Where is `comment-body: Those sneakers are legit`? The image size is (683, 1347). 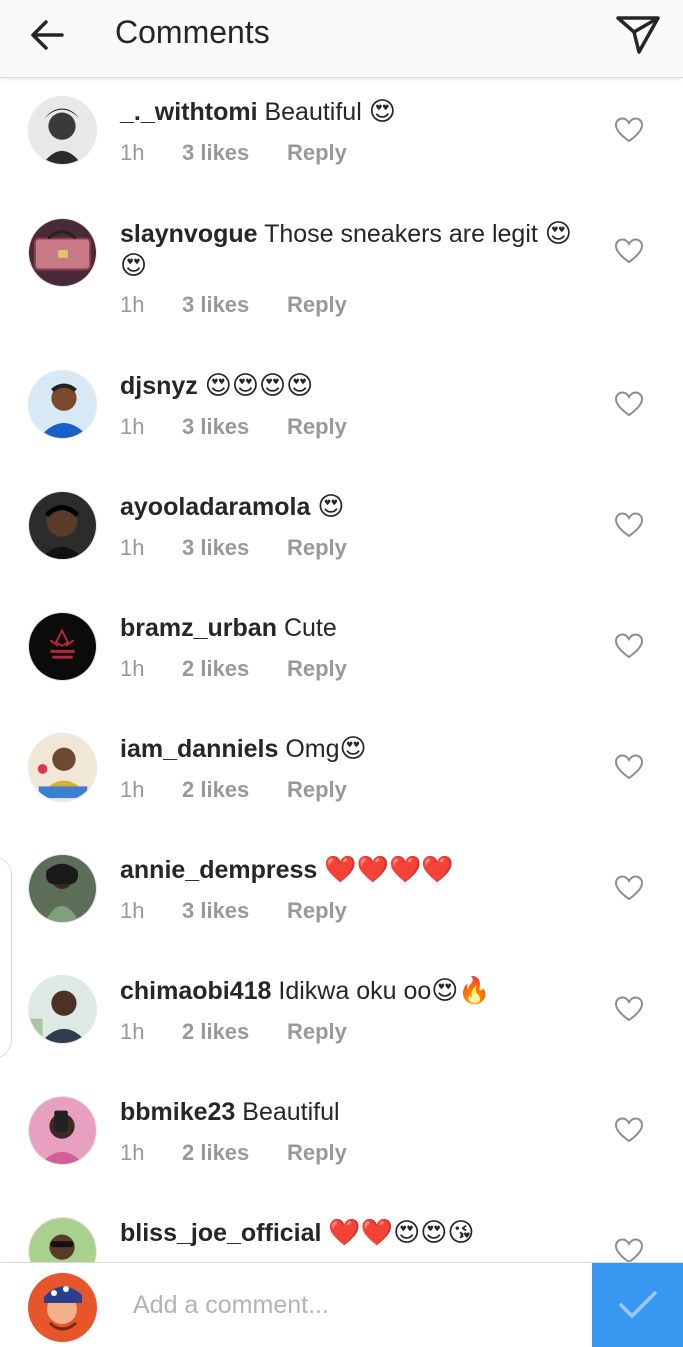
comment-body: Those sneakers are legit is located at coordinates (401, 234).